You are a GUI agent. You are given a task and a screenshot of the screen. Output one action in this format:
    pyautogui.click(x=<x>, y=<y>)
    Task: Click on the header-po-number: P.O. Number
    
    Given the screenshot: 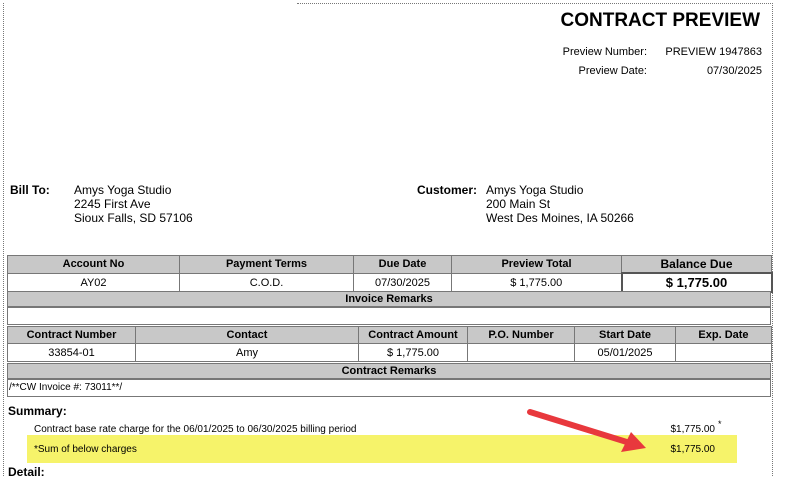 What is the action you would take?
    pyautogui.click(x=521, y=335)
    